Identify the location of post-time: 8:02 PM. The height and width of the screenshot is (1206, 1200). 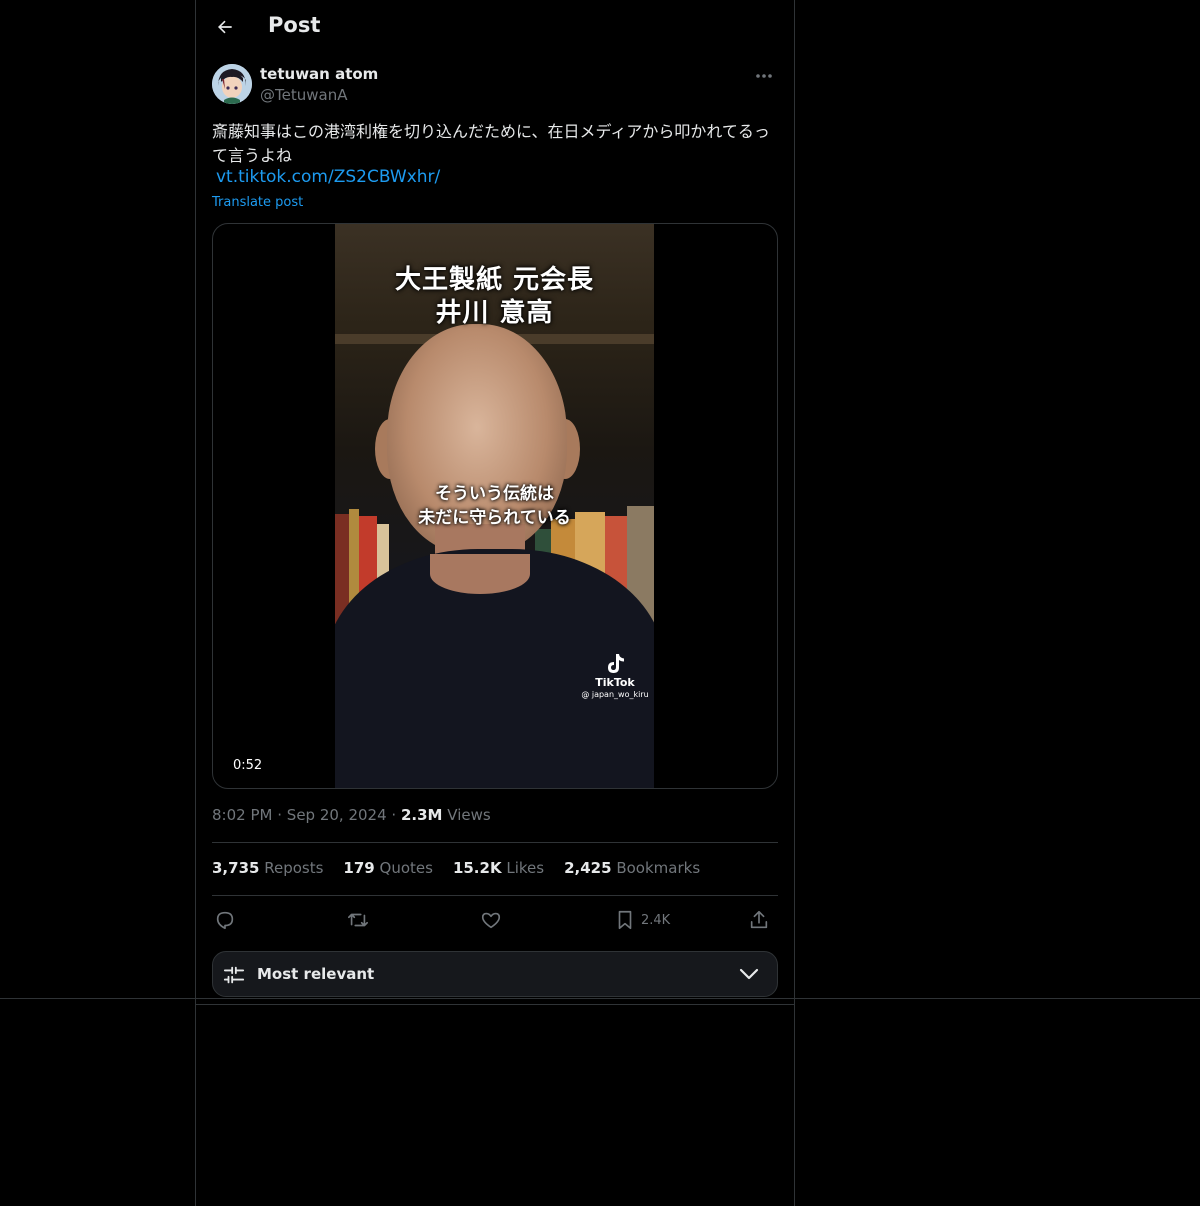
(242, 815).